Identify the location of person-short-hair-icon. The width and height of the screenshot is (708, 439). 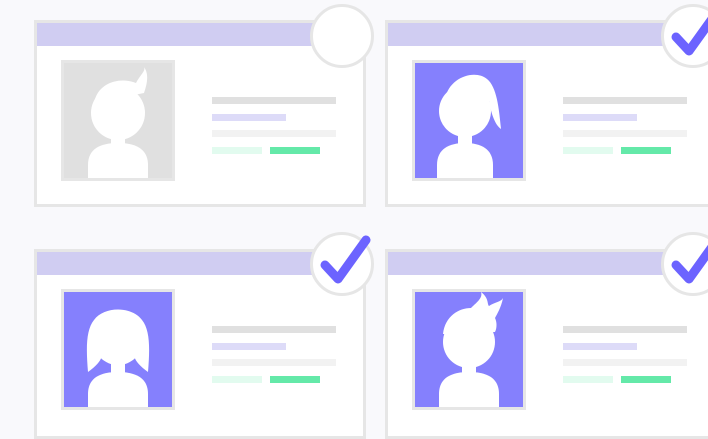
(118, 120).